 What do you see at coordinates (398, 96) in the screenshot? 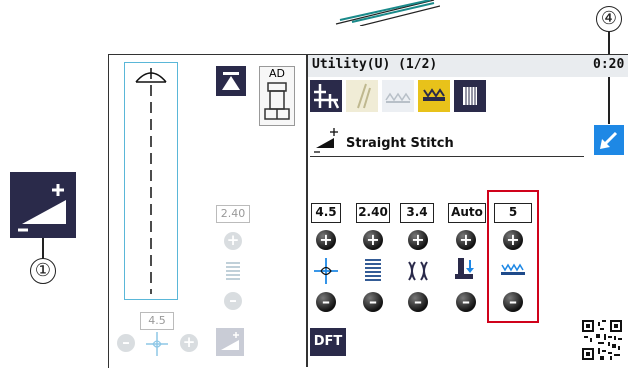
I see `tab-decorative-stitches` at bounding box center [398, 96].